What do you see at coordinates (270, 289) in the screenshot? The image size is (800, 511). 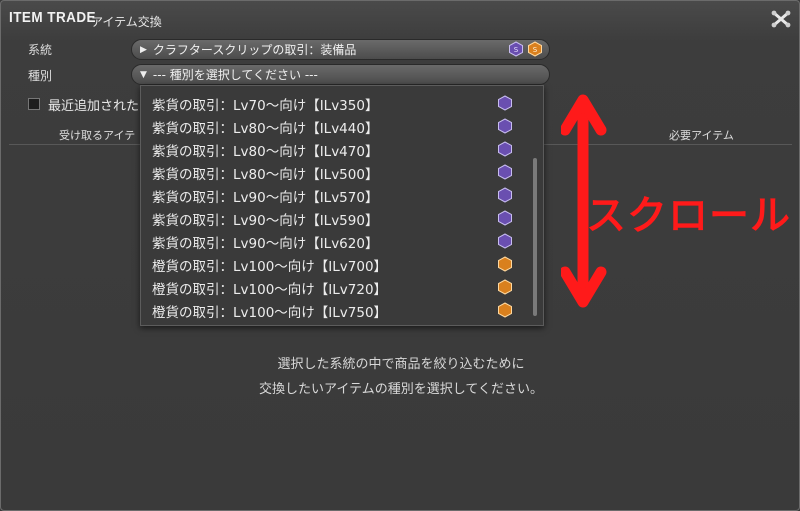 I see `dropdown-item-label: 橙貨の取引：Lv100～向け【ILv720】` at bounding box center [270, 289].